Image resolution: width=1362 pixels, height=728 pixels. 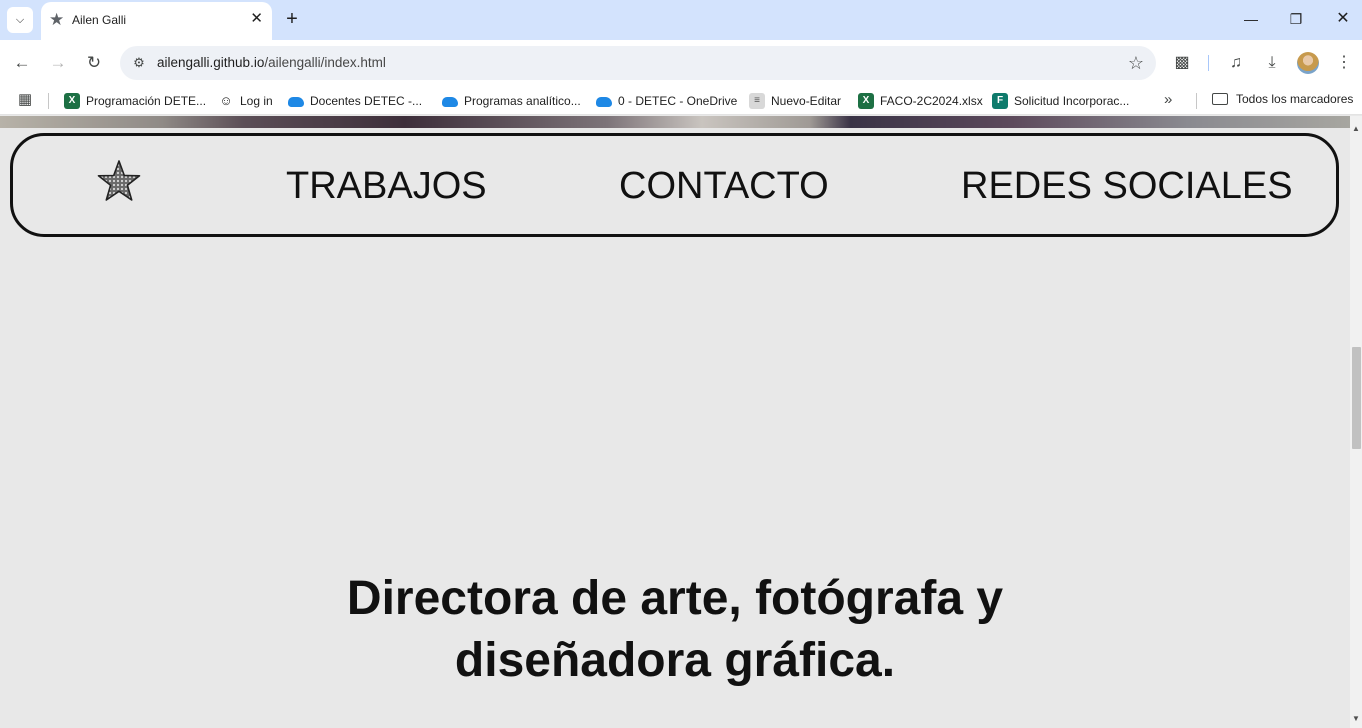 What do you see at coordinates (94, 63) in the screenshot?
I see `reload-button: ↻` at bounding box center [94, 63].